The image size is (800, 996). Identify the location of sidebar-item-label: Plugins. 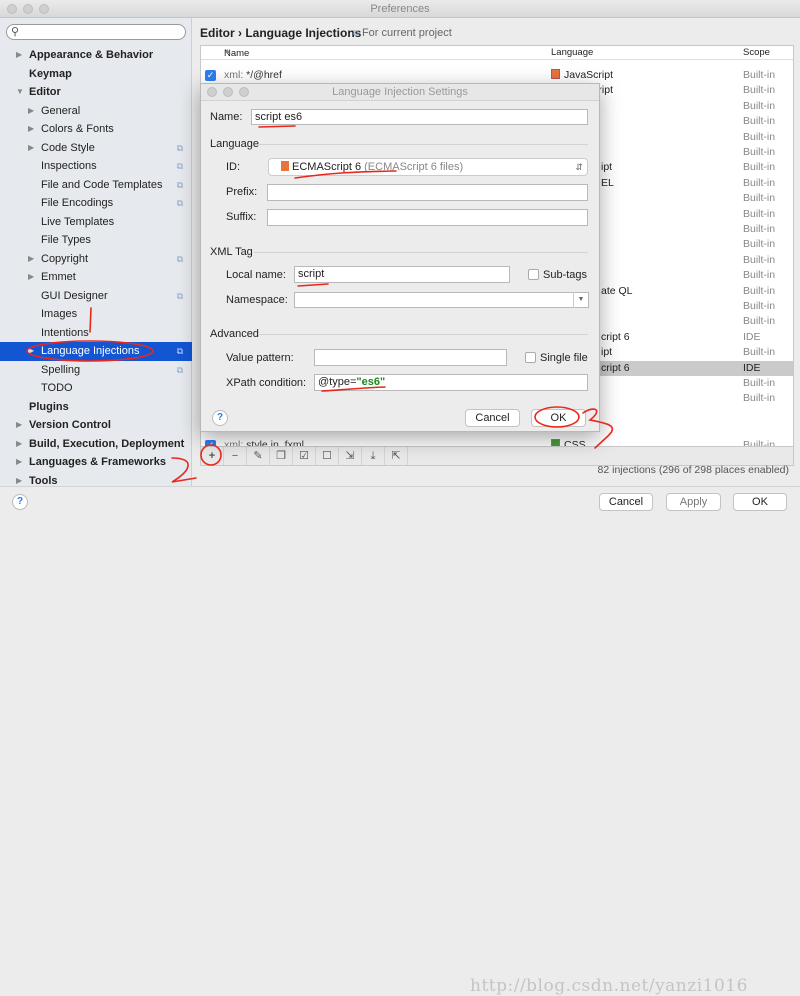
(49, 406).